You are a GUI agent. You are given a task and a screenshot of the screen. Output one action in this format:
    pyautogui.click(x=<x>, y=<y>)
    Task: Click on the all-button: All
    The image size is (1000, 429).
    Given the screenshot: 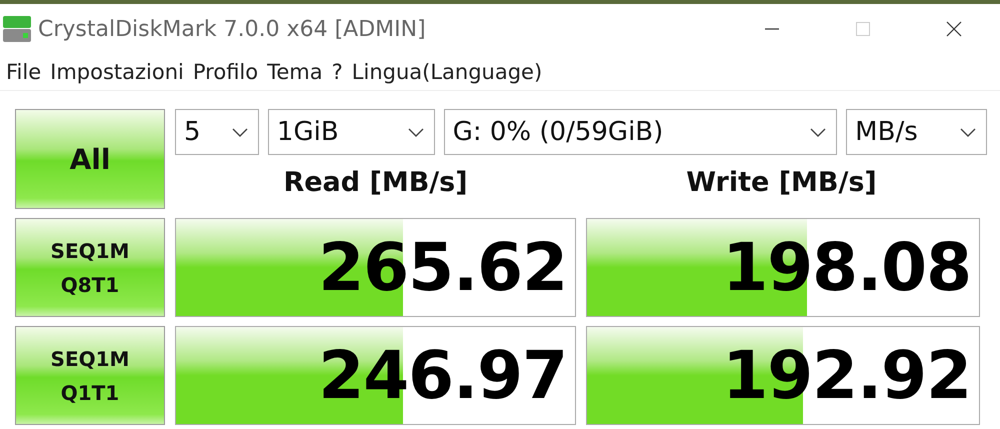 What is the action you would take?
    pyautogui.click(x=90, y=159)
    